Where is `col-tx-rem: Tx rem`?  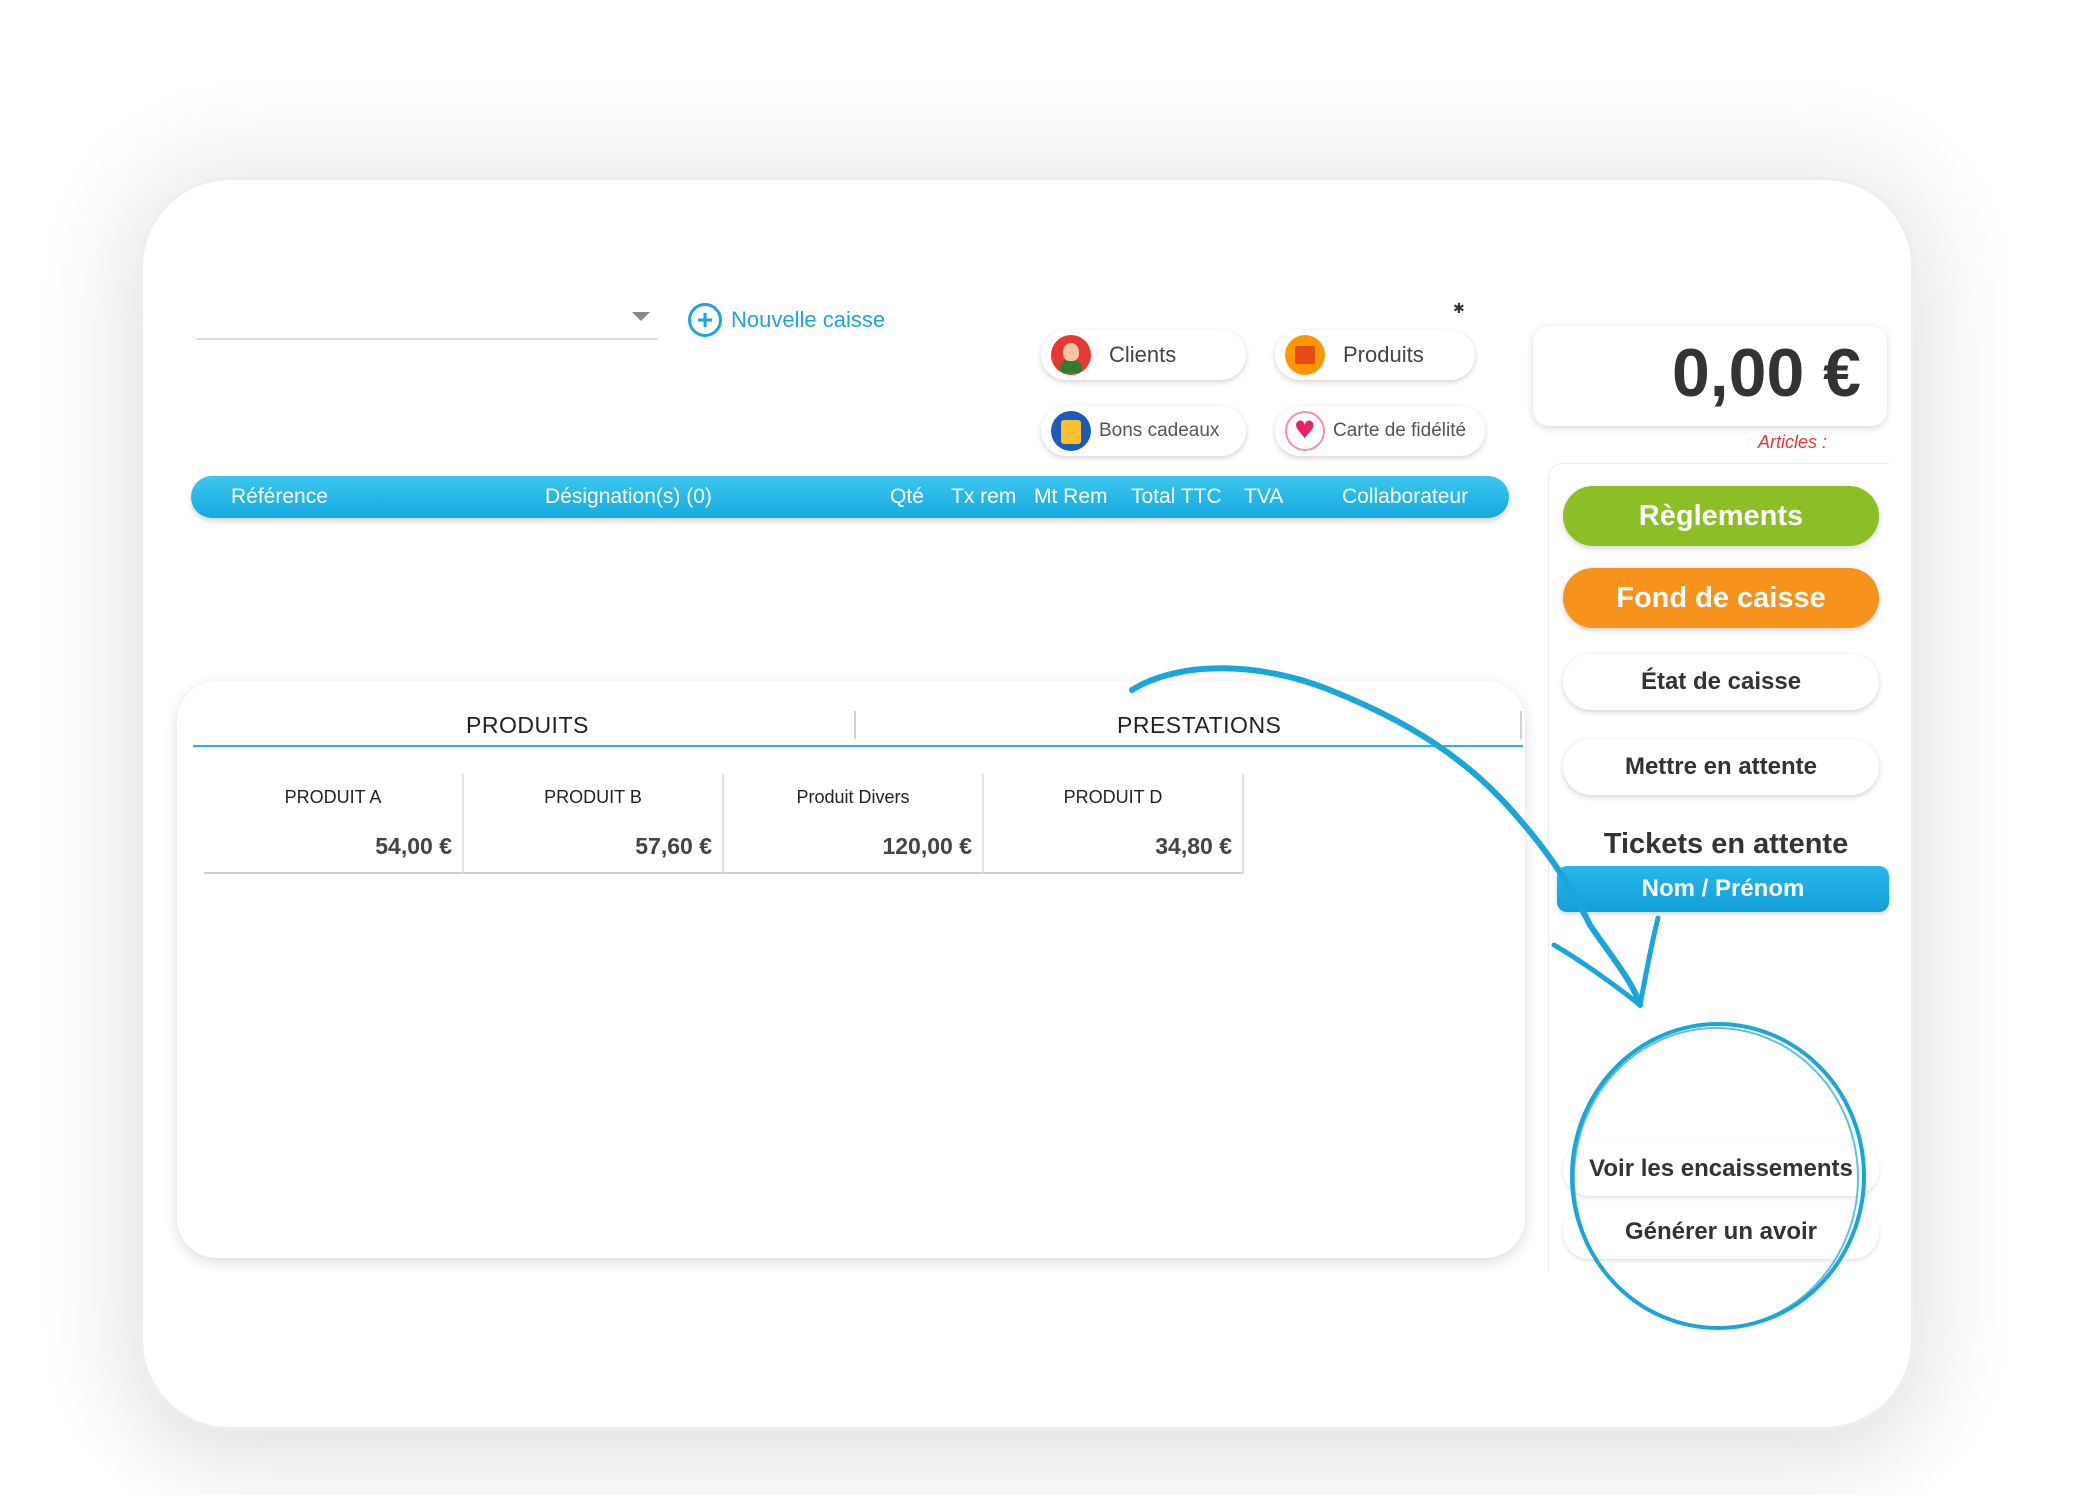
col-tx-rem: Tx rem is located at coordinates (983, 497).